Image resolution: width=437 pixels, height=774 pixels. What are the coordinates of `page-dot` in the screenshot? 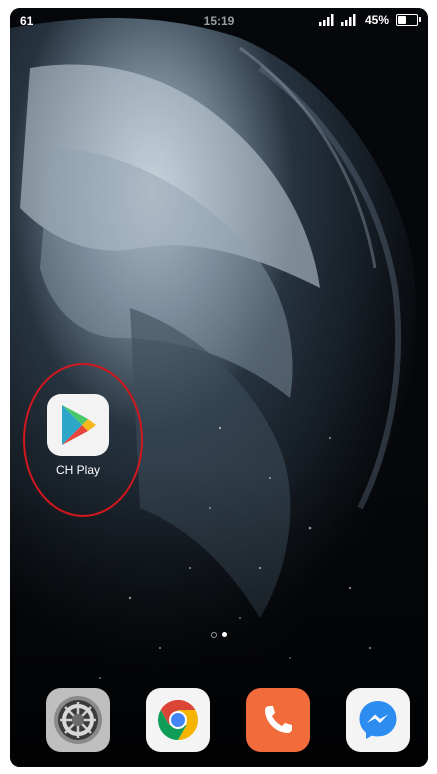 It's located at (214, 635).